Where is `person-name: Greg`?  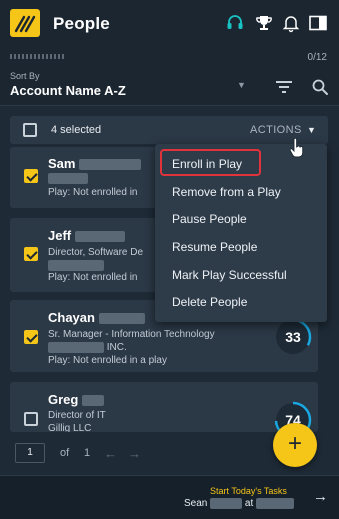
person-name: Greg is located at coordinates (76, 399).